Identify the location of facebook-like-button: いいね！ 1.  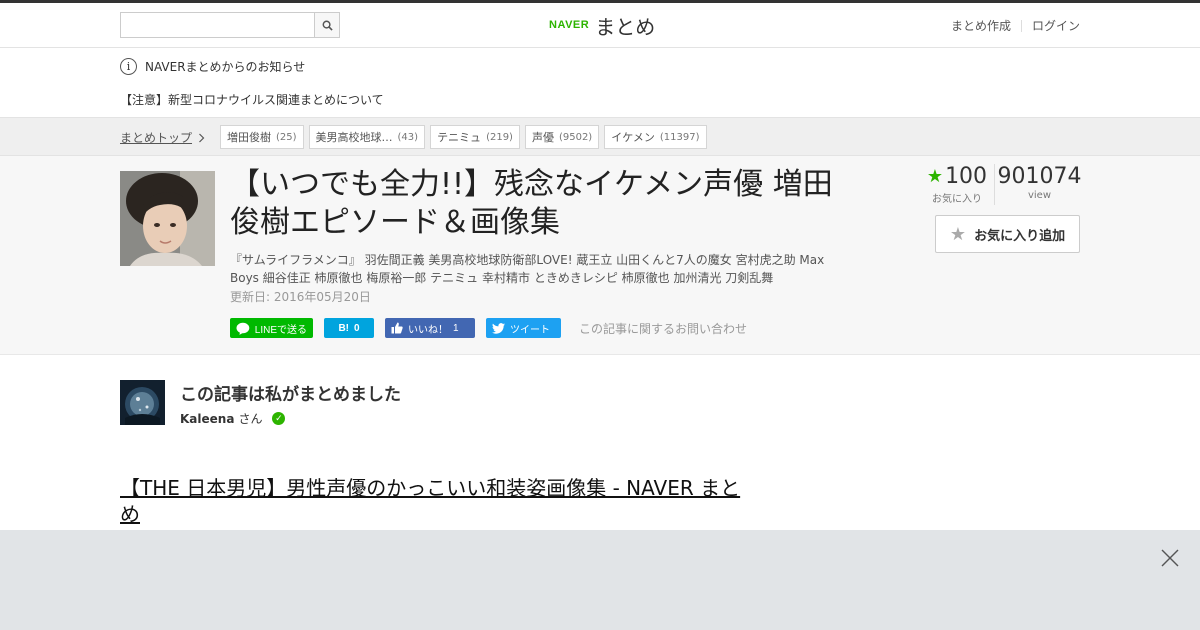
(430, 328).